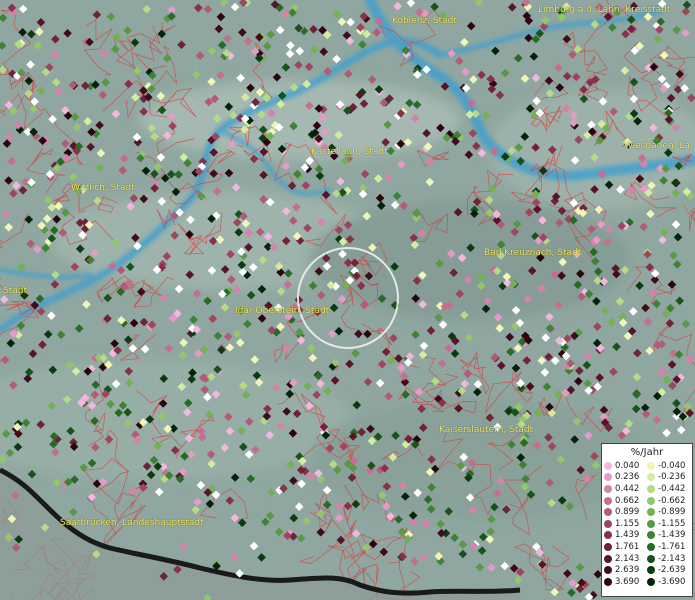 Image resolution: width=695 pixels, height=600 pixels. I want to click on legend-entry-negative: -3.690, so click(668, 582).